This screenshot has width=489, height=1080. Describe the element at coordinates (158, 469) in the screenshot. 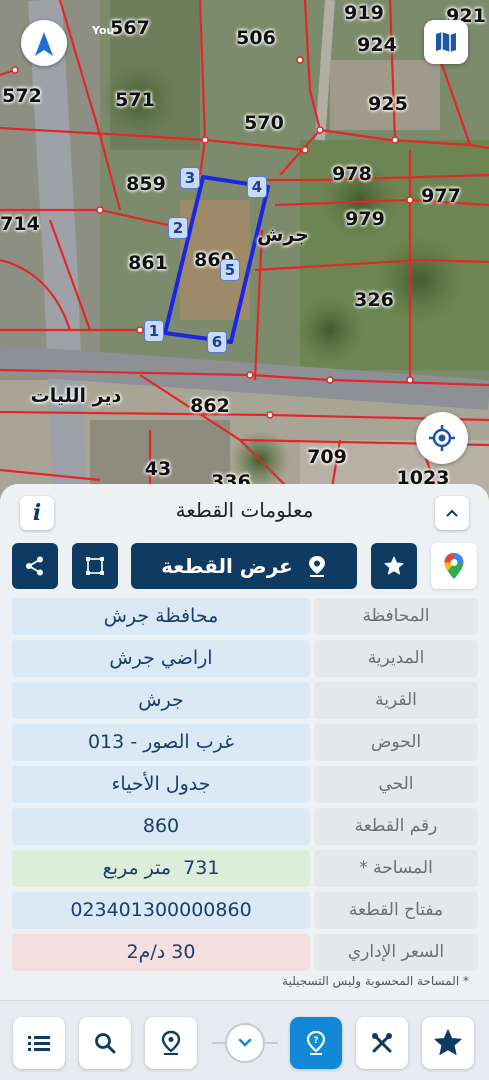

I see `plot-label: 43` at that location.